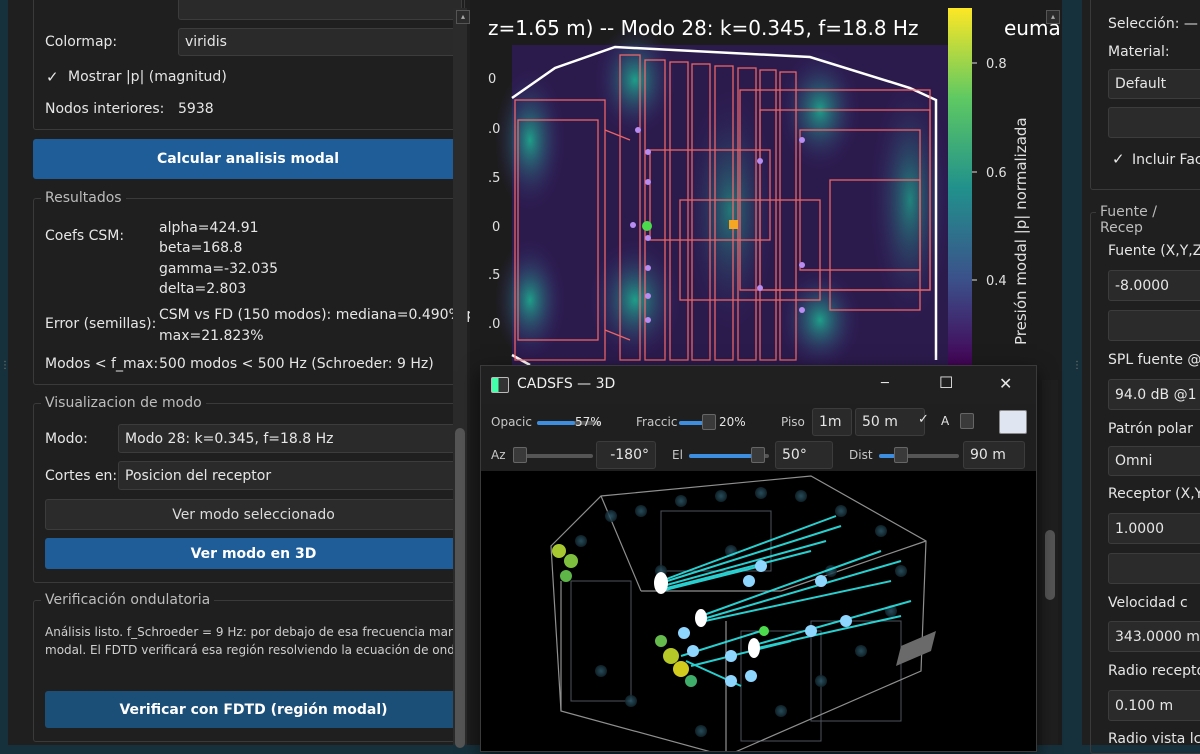 The height and width of the screenshot is (754, 1200). What do you see at coordinates (861, 455) in the screenshot?
I see `dist-label: Dist` at bounding box center [861, 455].